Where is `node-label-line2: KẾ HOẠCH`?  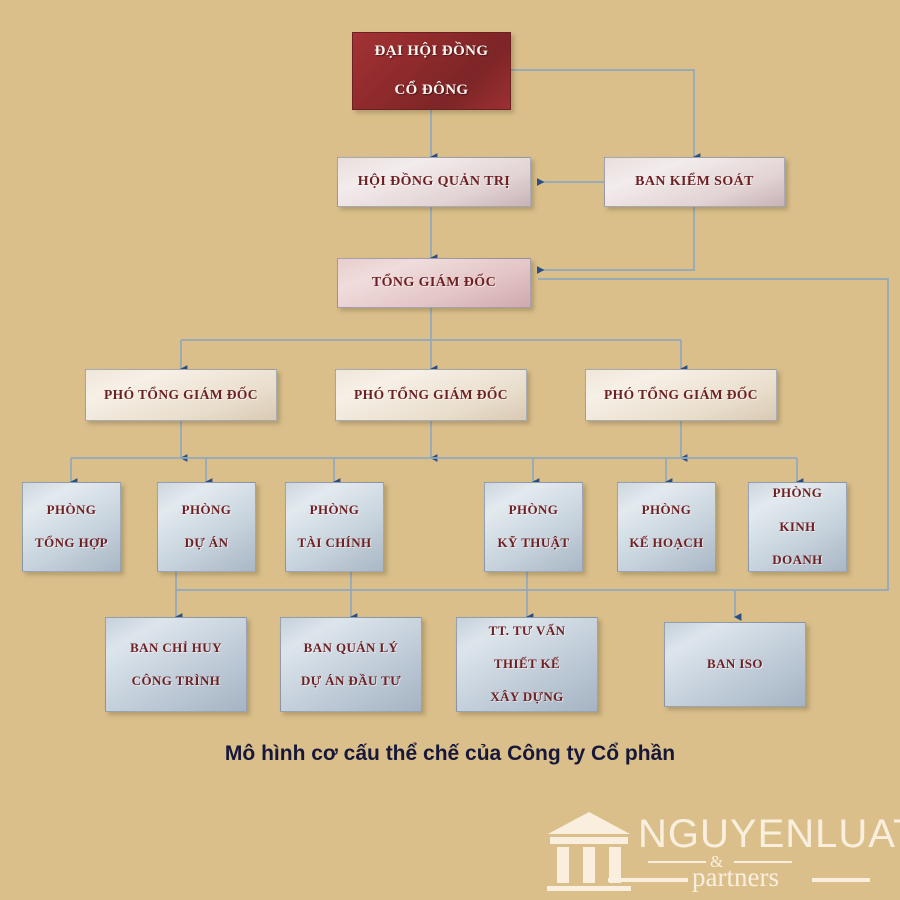 node-label-line2: KẾ HOẠCH is located at coordinates (666, 543).